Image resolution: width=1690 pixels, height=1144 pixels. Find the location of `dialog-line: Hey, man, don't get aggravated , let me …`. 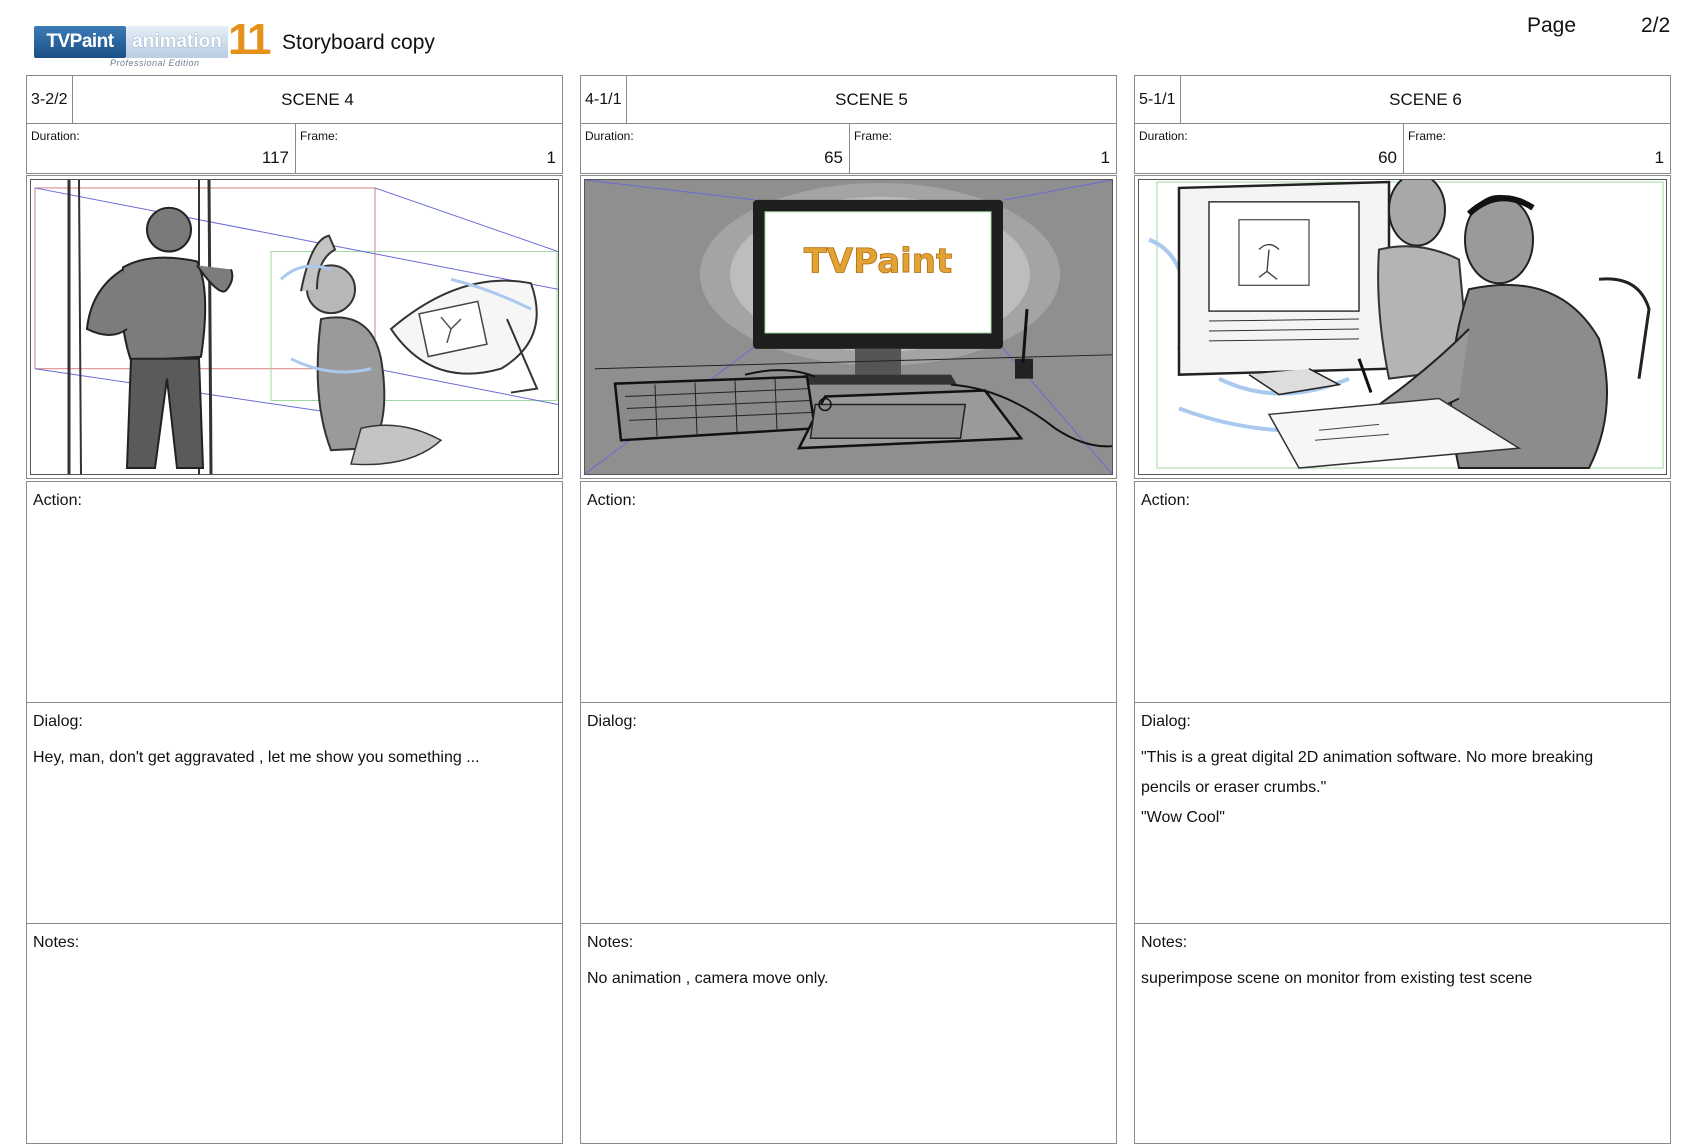

dialog-line: Hey, man, don't get aggravated , let me … is located at coordinates (256, 757).